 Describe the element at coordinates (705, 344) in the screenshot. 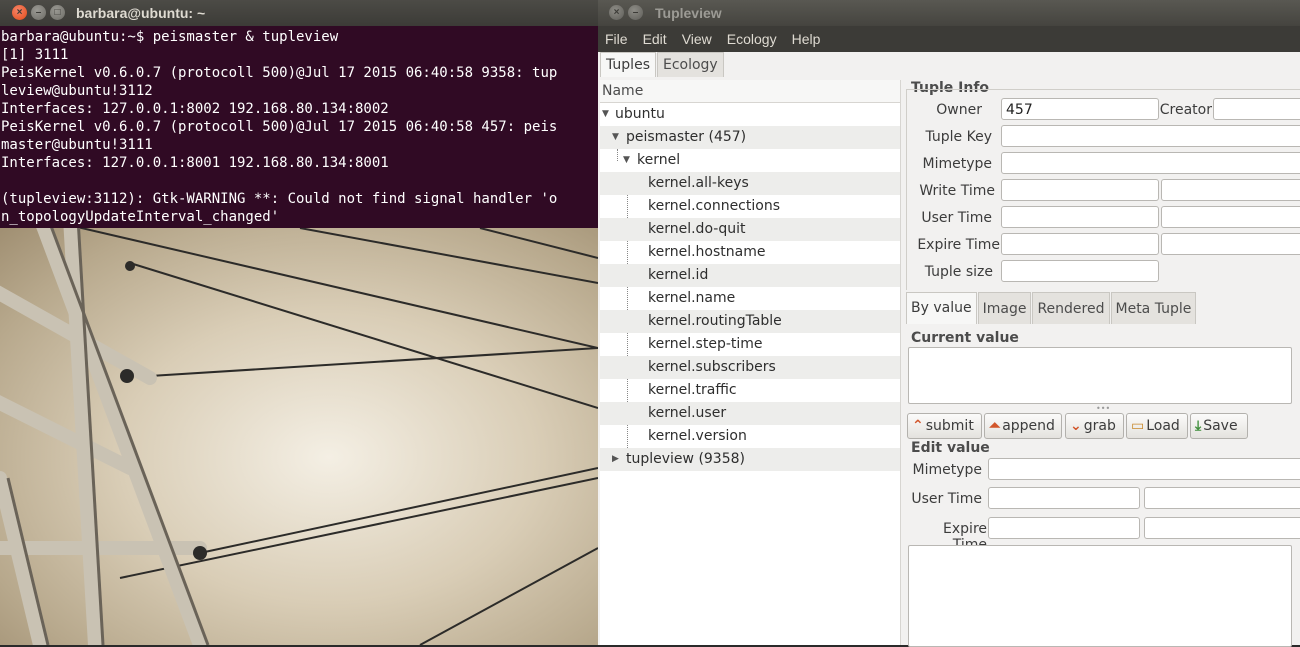

I see `tree-item-label: kernel.step-time` at that location.